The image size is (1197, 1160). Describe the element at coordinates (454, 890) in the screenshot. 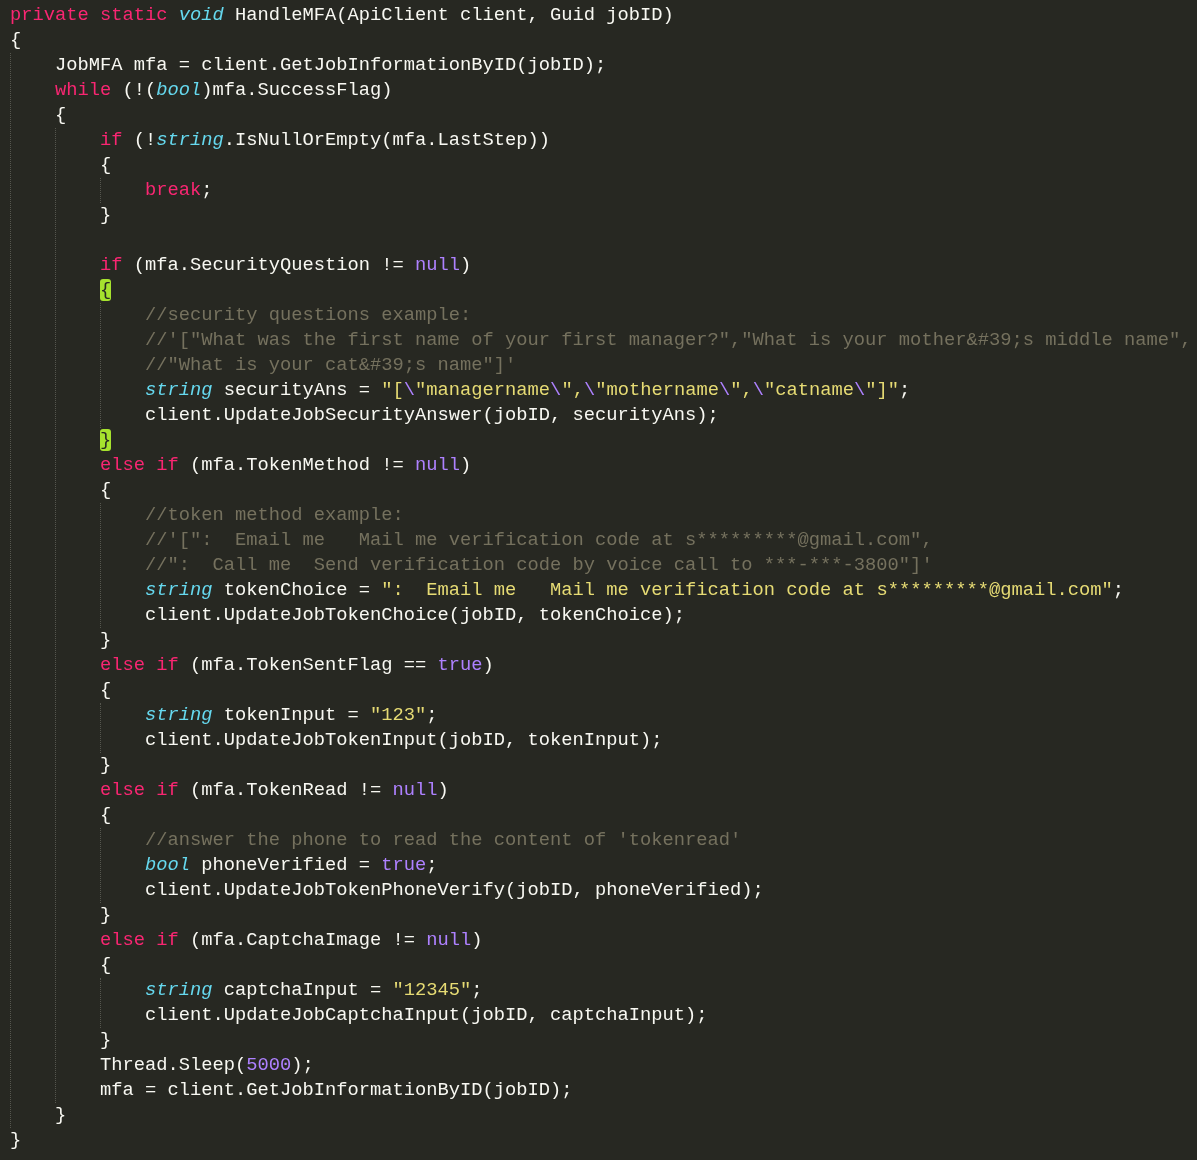

I see `code-line: client.UpdateJobTokenPhoneVerify(jobID, phoneVerified);` at that location.